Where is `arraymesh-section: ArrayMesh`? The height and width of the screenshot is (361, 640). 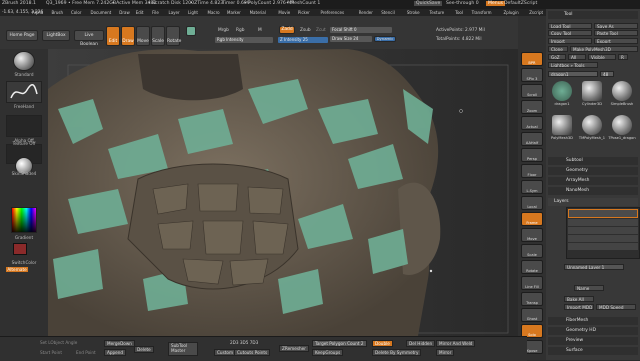
arraymesh-section: ArrayMesh is located at coordinates (593, 181).